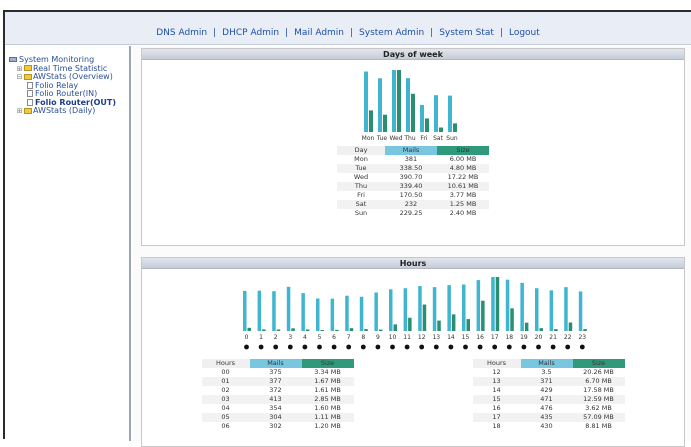 The width and height of the screenshot is (691, 447). Describe the element at coordinates (250, 33) in the screenshot. I see `nav-link-dhcp-admin: DHCP Admin` at that location.